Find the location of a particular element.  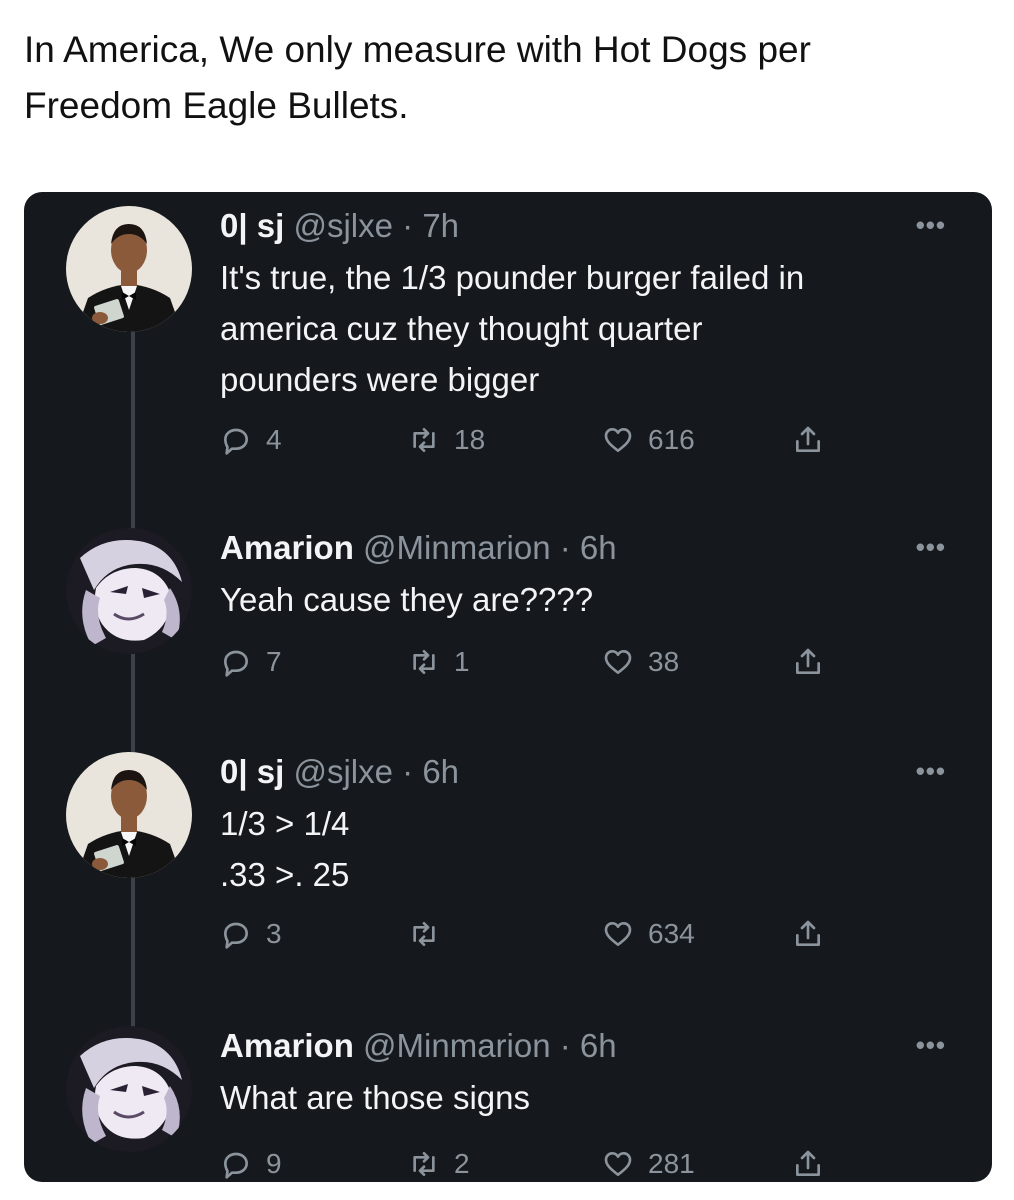

reply-button: 9 is located at coordinates (251, 1163).